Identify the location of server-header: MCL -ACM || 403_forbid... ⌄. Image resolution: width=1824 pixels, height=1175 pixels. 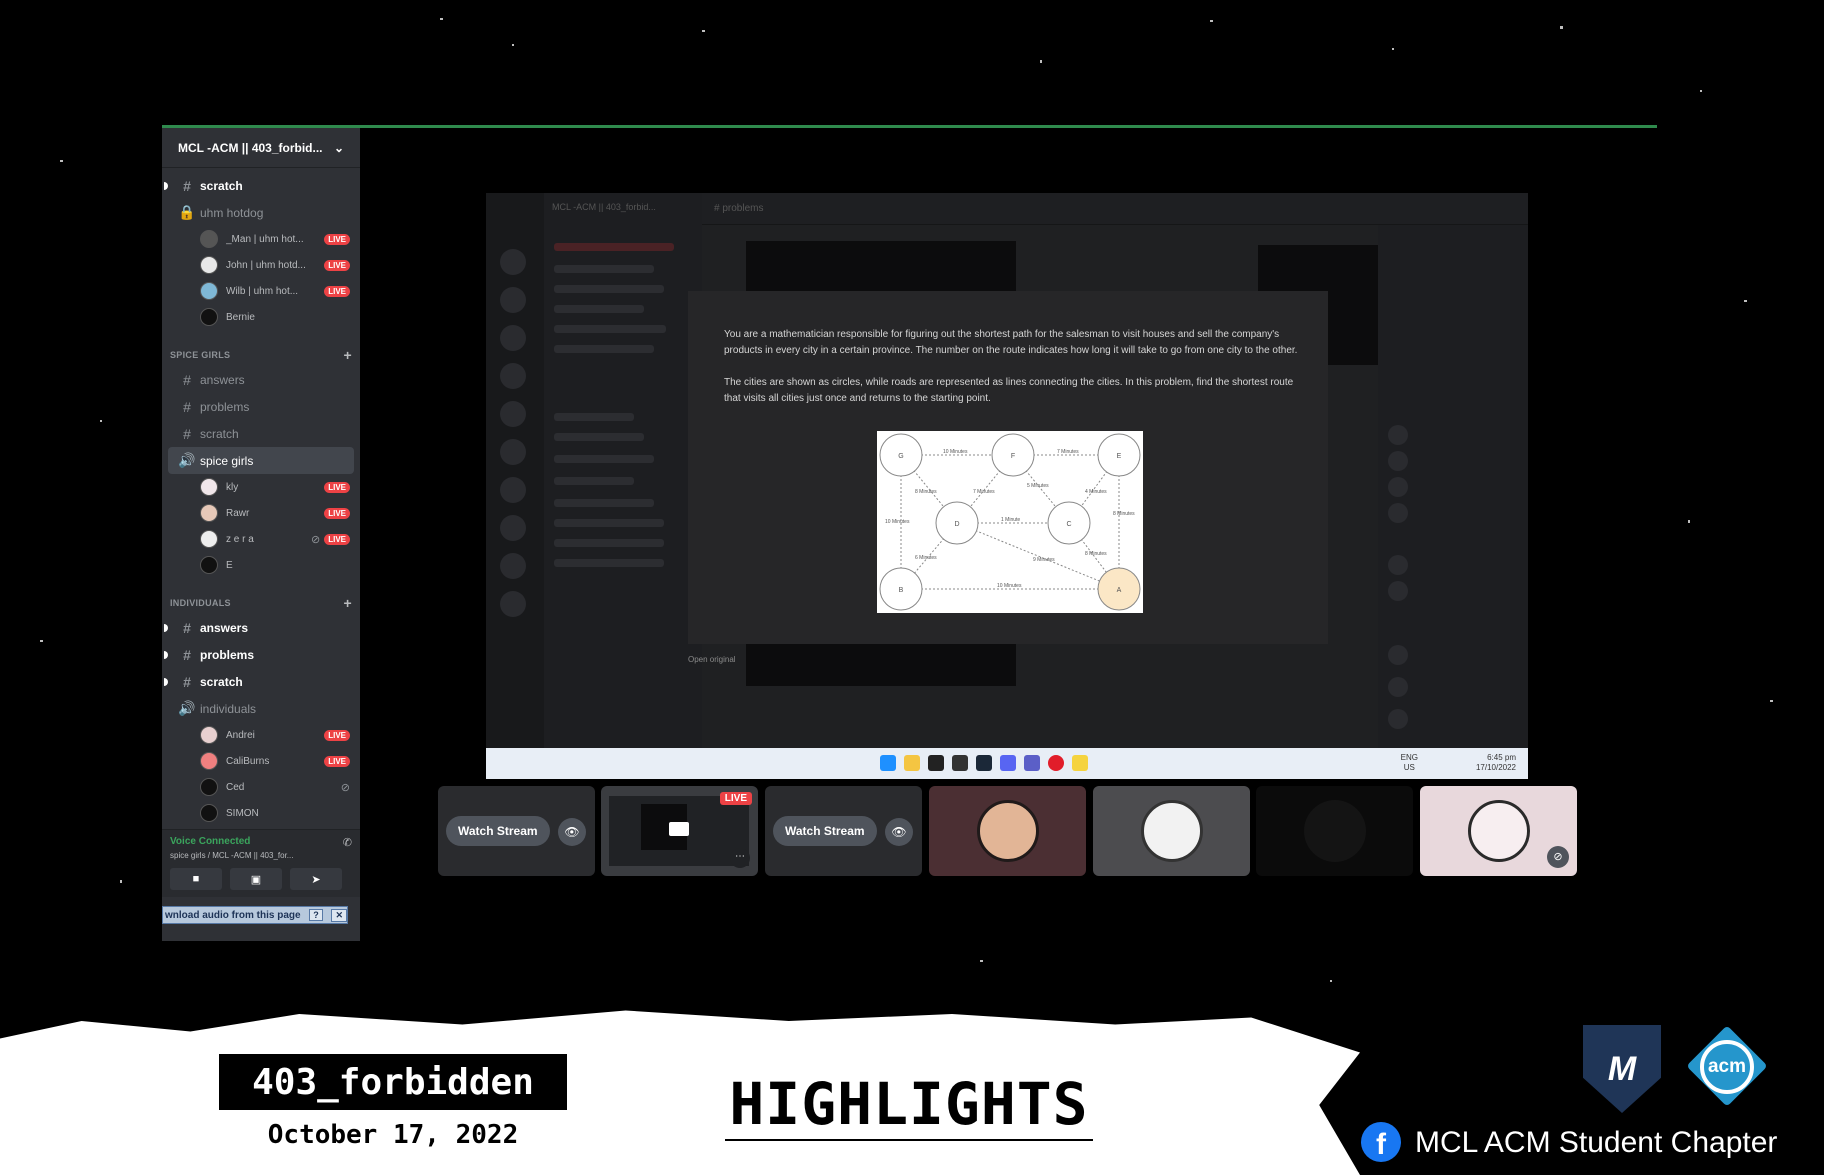
(261, 148).